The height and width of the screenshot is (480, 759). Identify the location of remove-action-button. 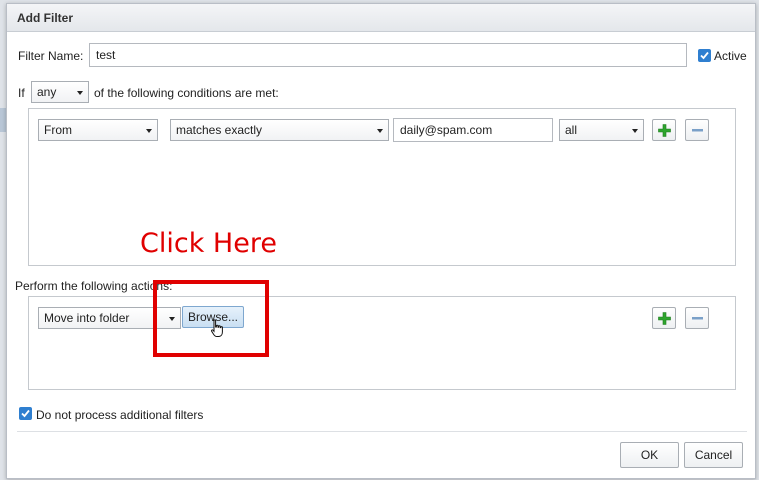
(697, 318).